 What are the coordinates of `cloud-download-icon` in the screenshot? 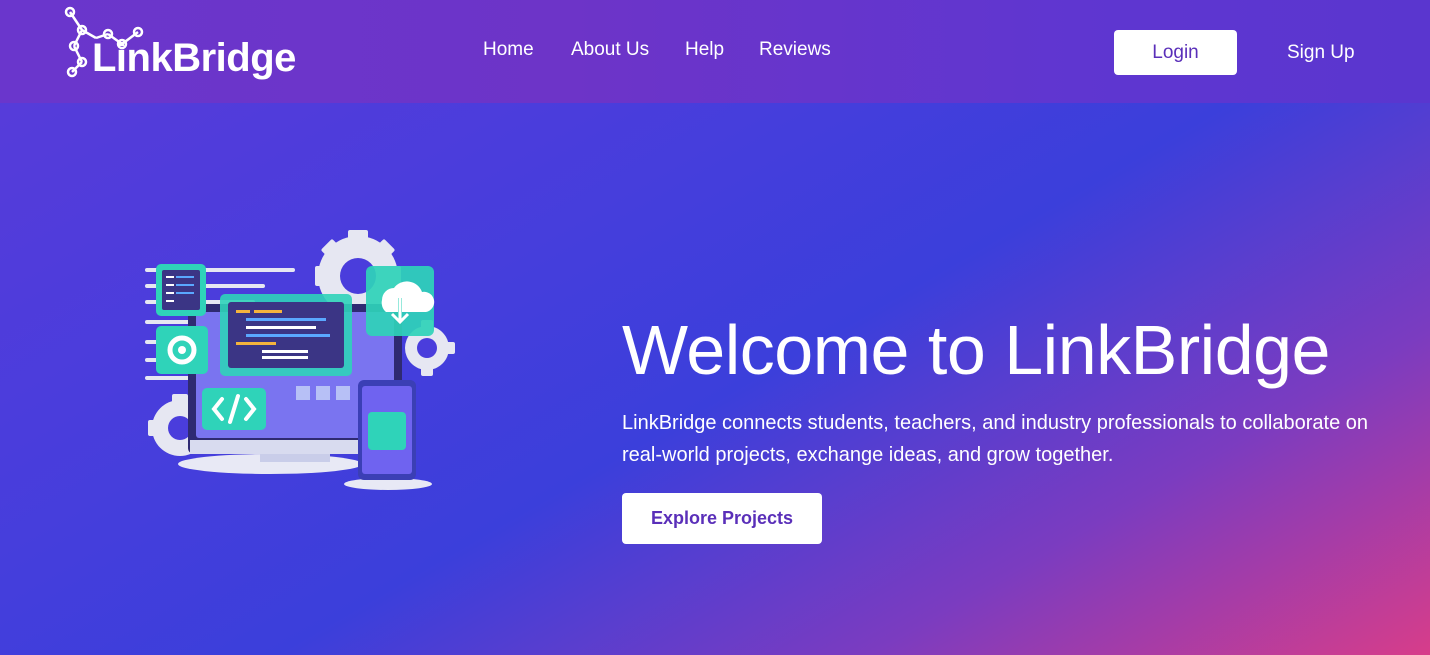 It's located at (400, 301).